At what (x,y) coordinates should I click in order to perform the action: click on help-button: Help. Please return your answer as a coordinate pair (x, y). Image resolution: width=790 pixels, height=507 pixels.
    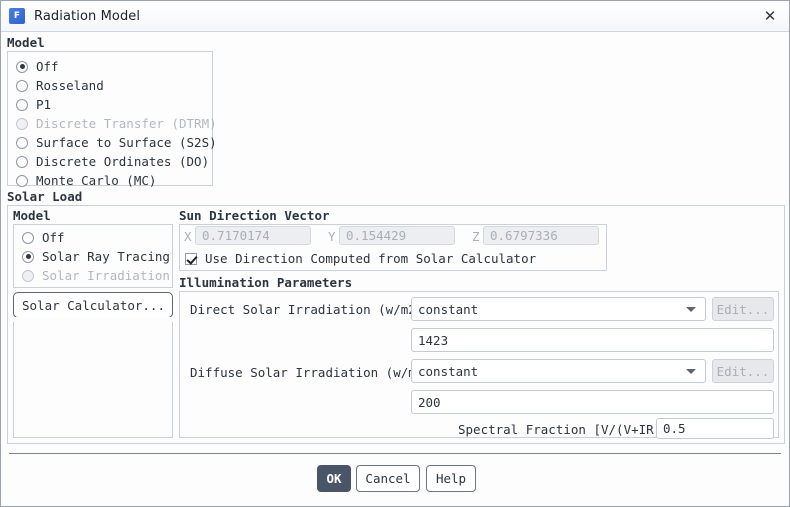
    Looking at the image, I should click on (451, 478).